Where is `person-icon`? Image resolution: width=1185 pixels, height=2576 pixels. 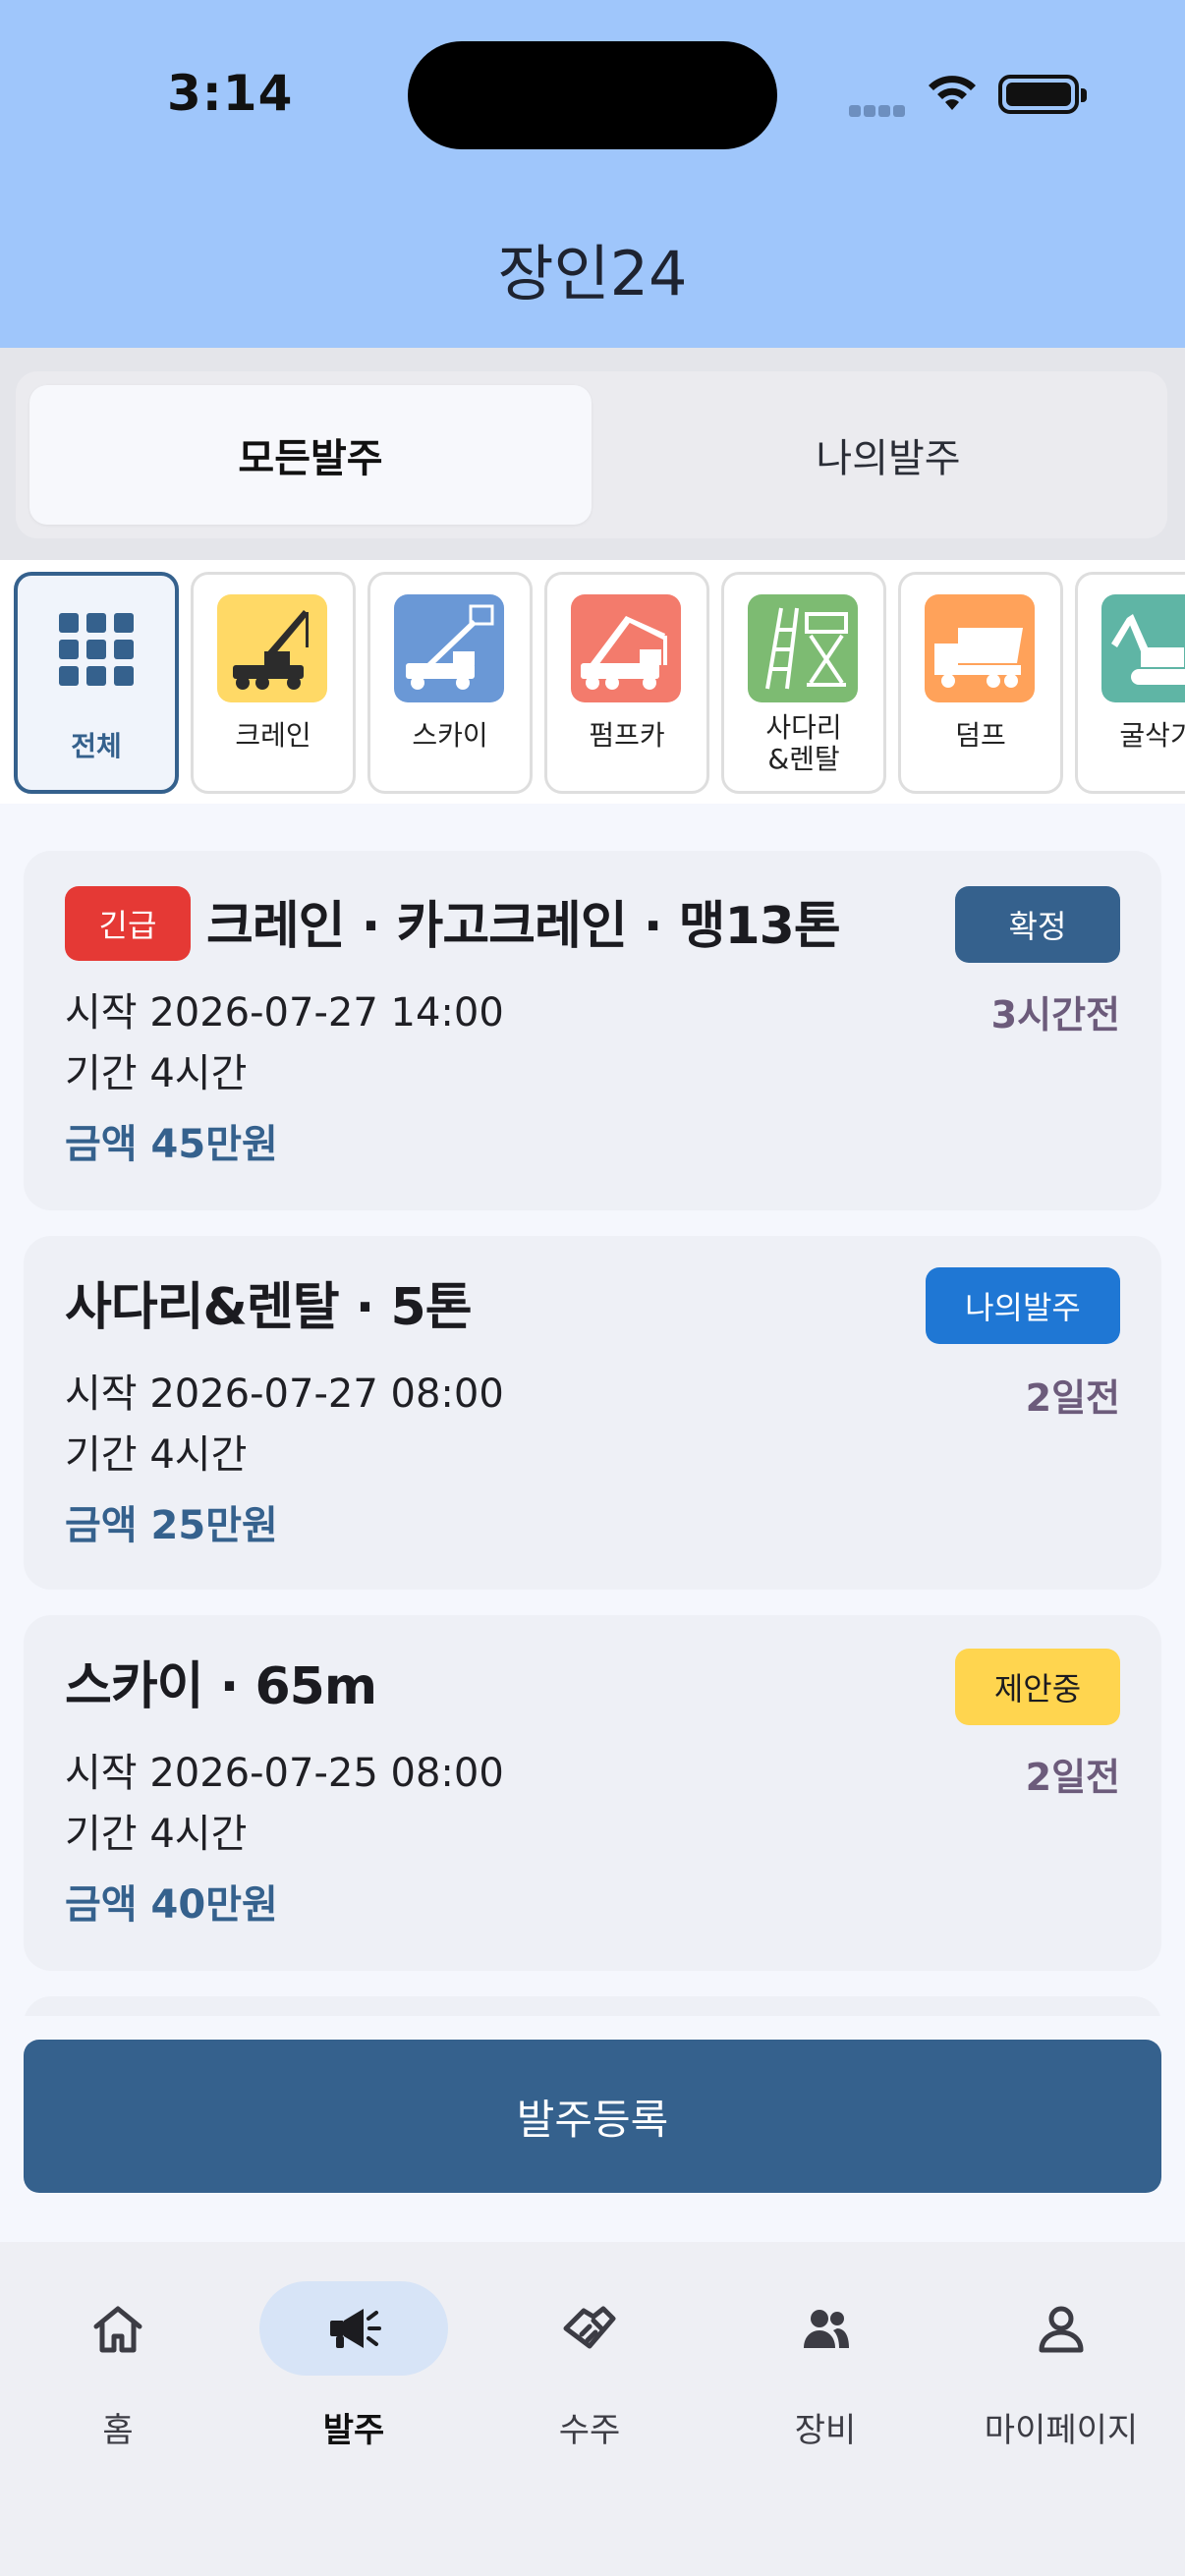 person-icon is located at coordinates (1061, 2329).